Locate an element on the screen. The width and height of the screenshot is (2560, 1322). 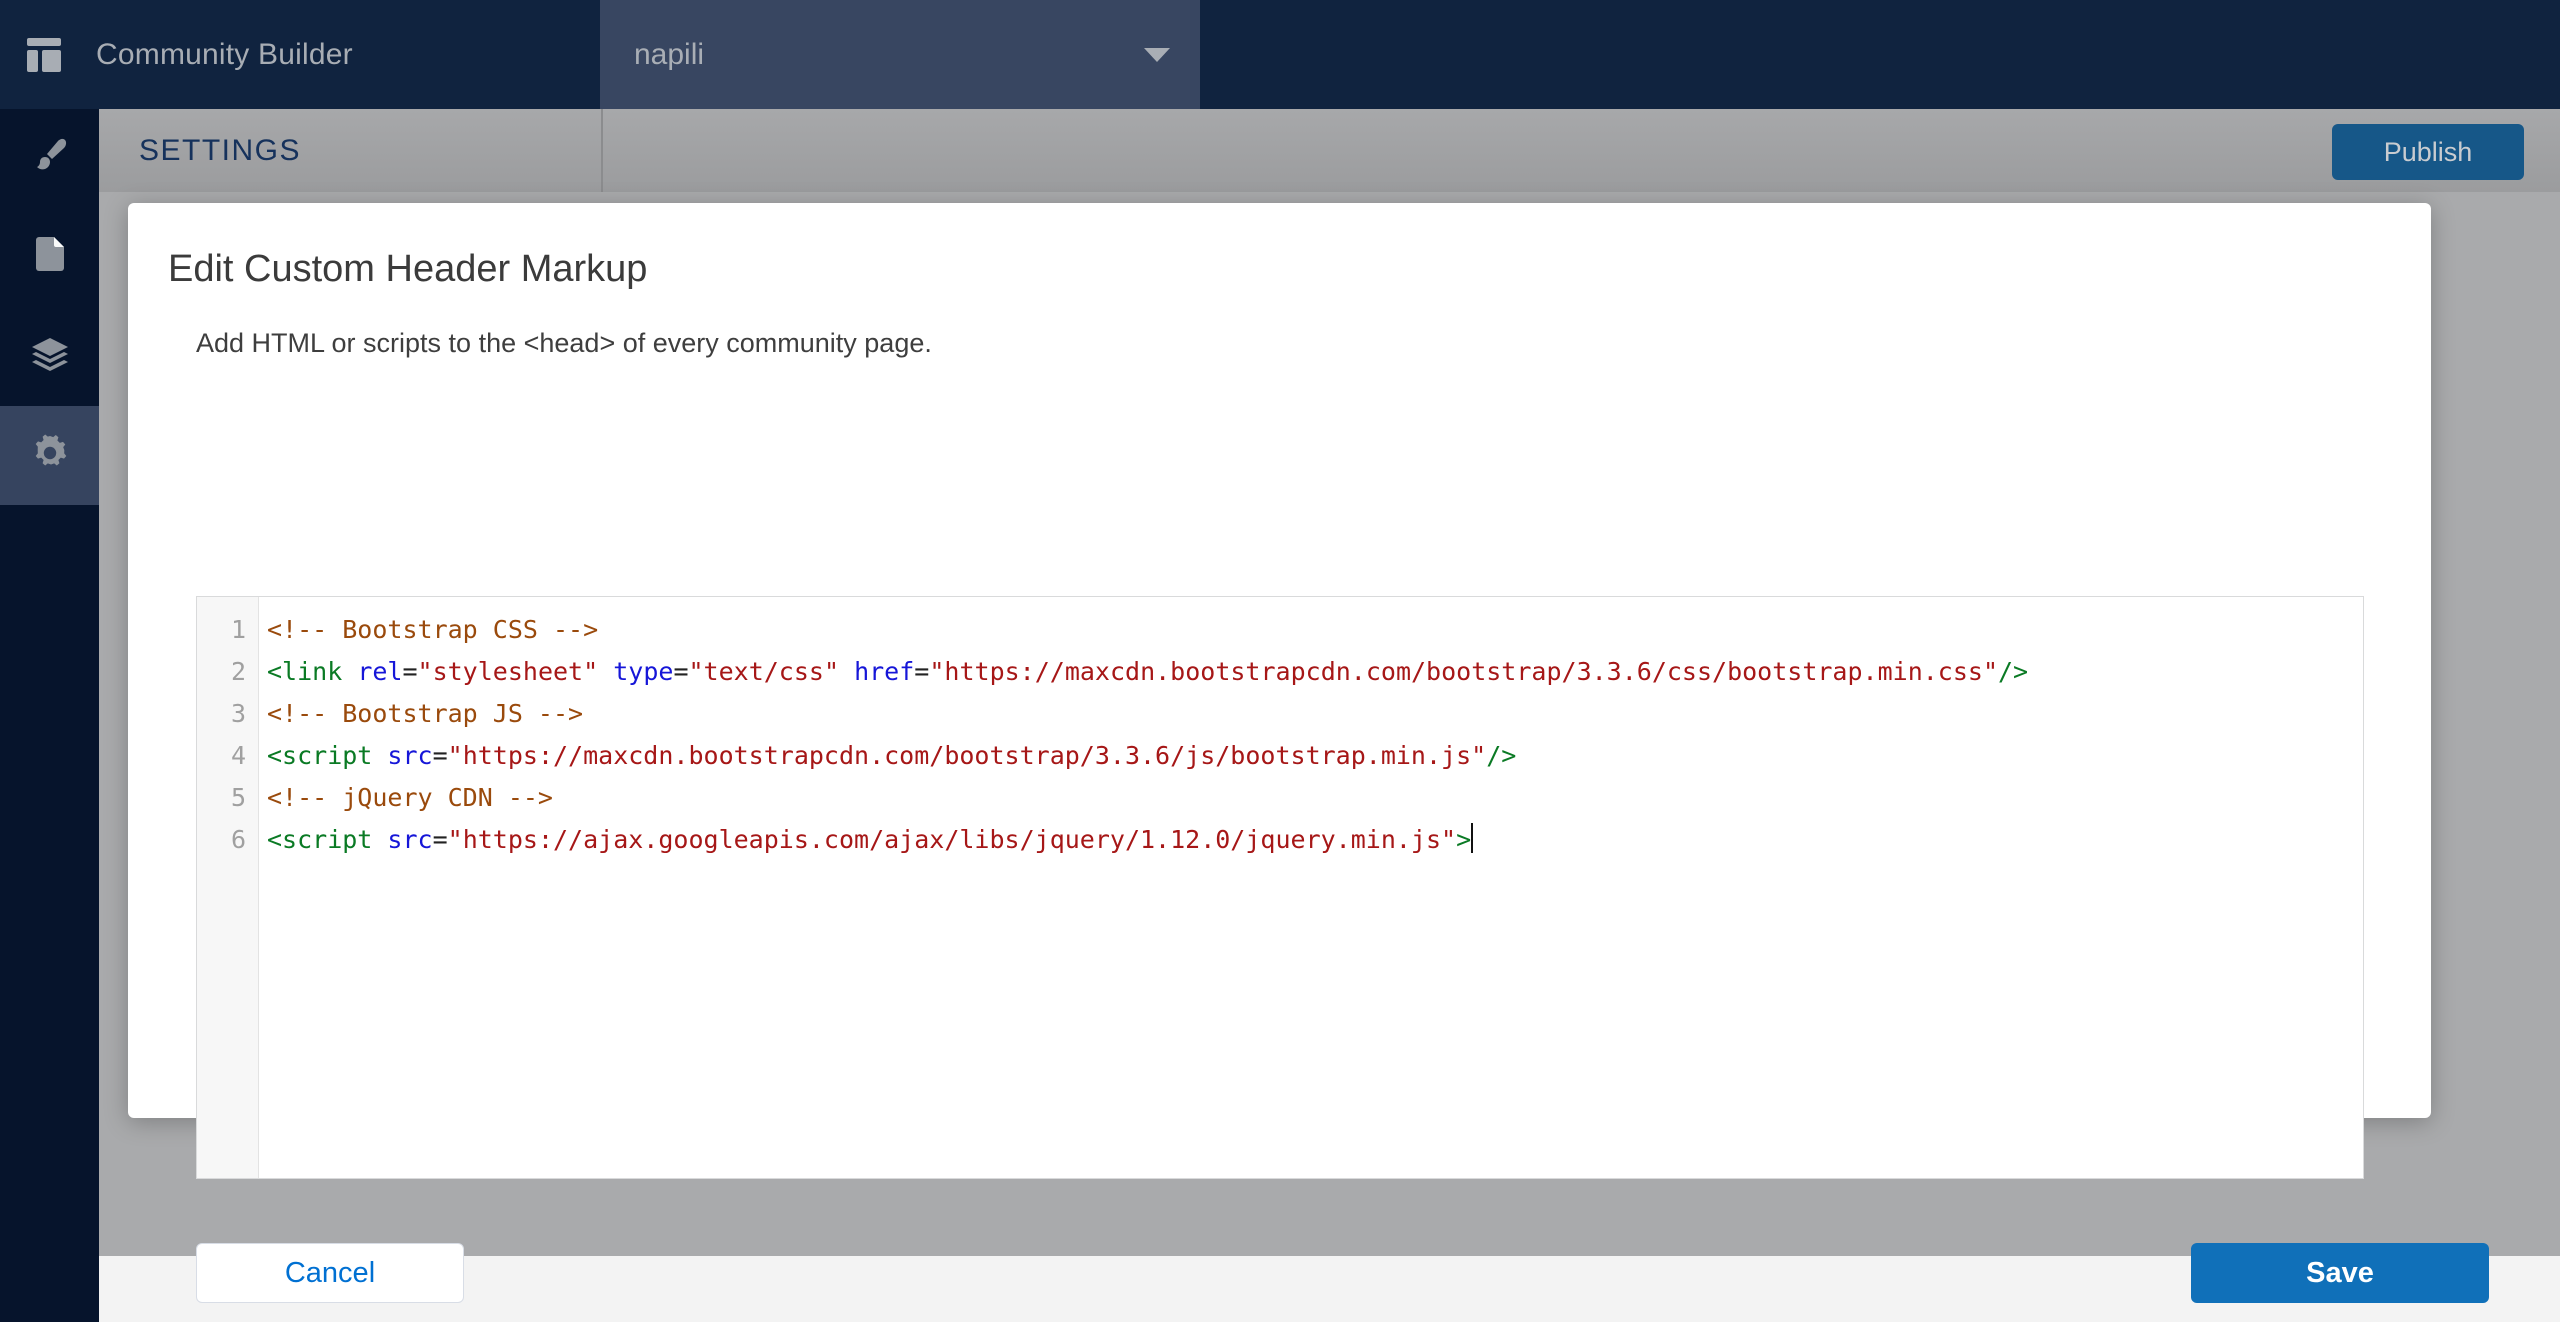
publish-button: Publish is located at coordinates (2428, 152).